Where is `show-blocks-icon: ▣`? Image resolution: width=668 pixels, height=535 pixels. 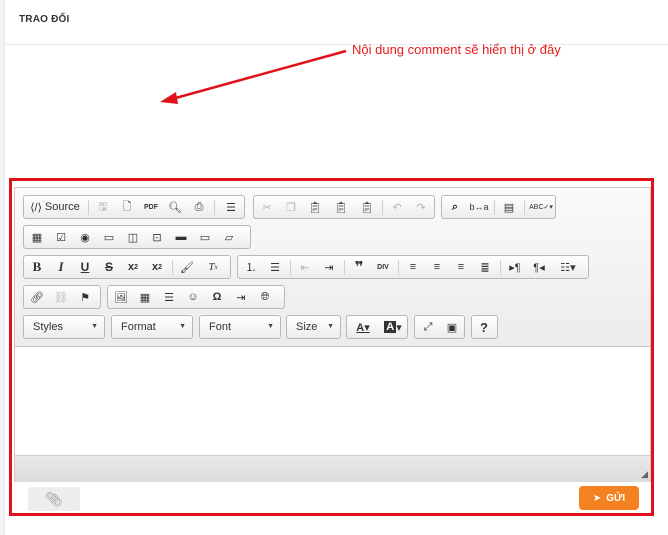 show-blocks-icon: ▣ is located at coordinates (452, 327).